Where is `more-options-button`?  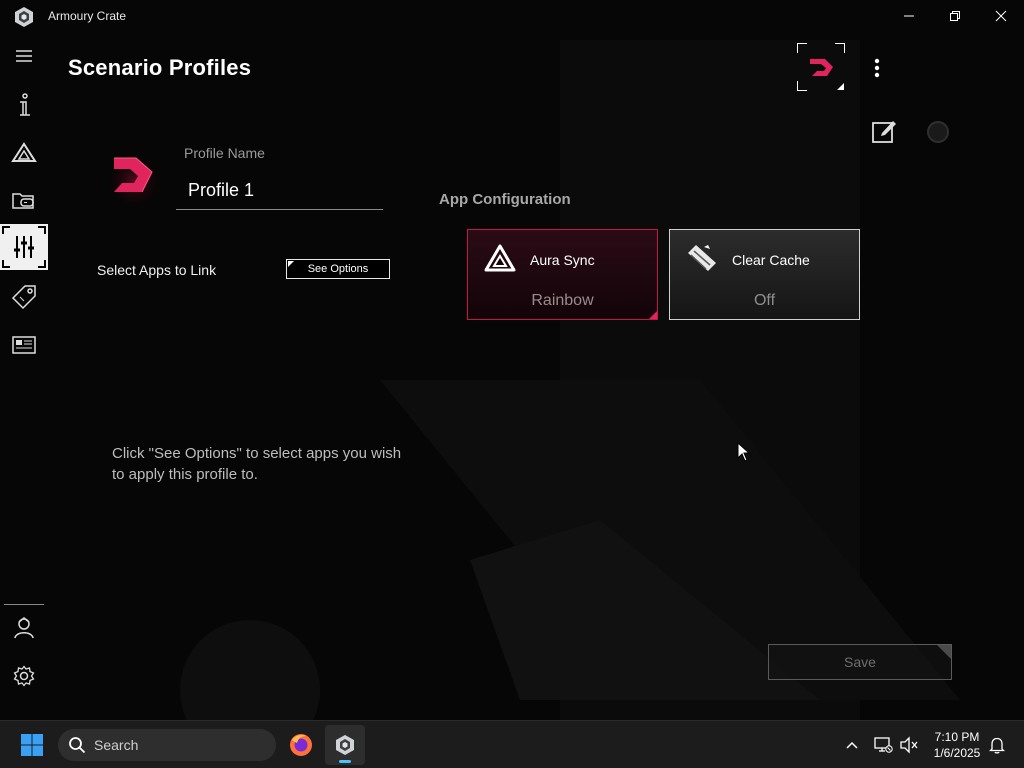 more-options-button is located at coordinates (877, 68).